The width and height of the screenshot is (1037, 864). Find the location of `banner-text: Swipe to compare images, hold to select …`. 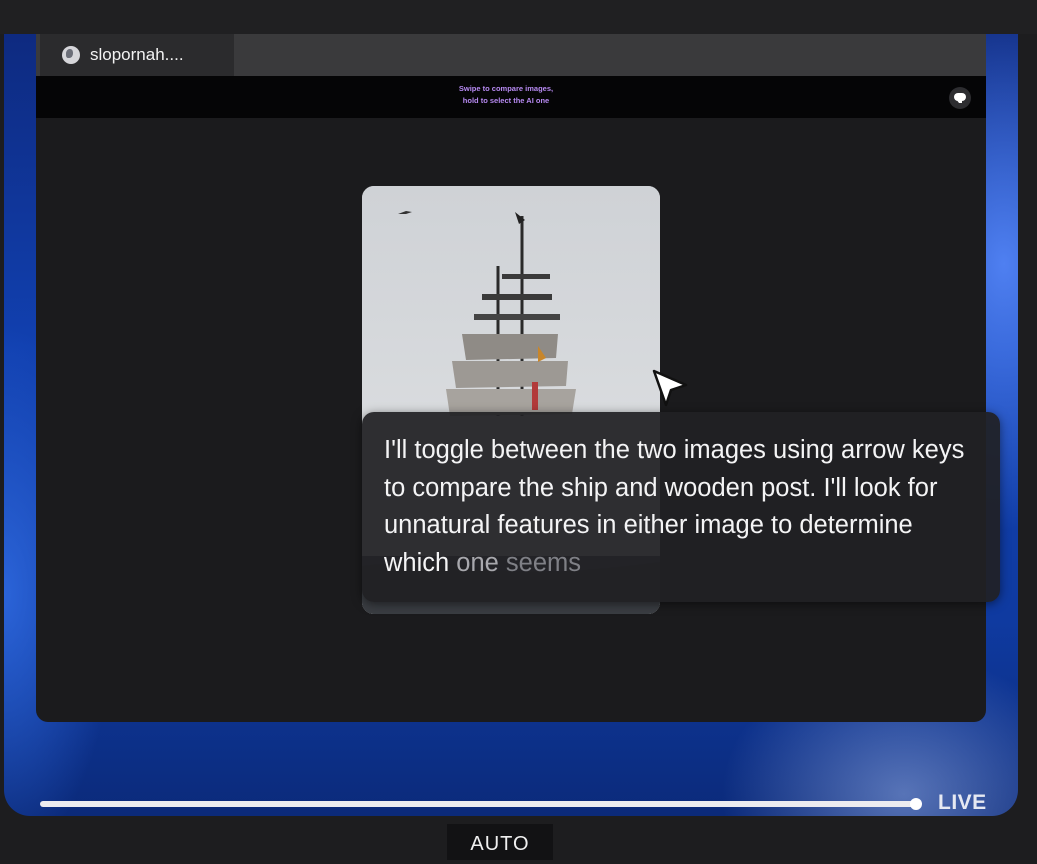

banner-text: Swipe to compare images, hold to select … is located at coordinates (506, 95).